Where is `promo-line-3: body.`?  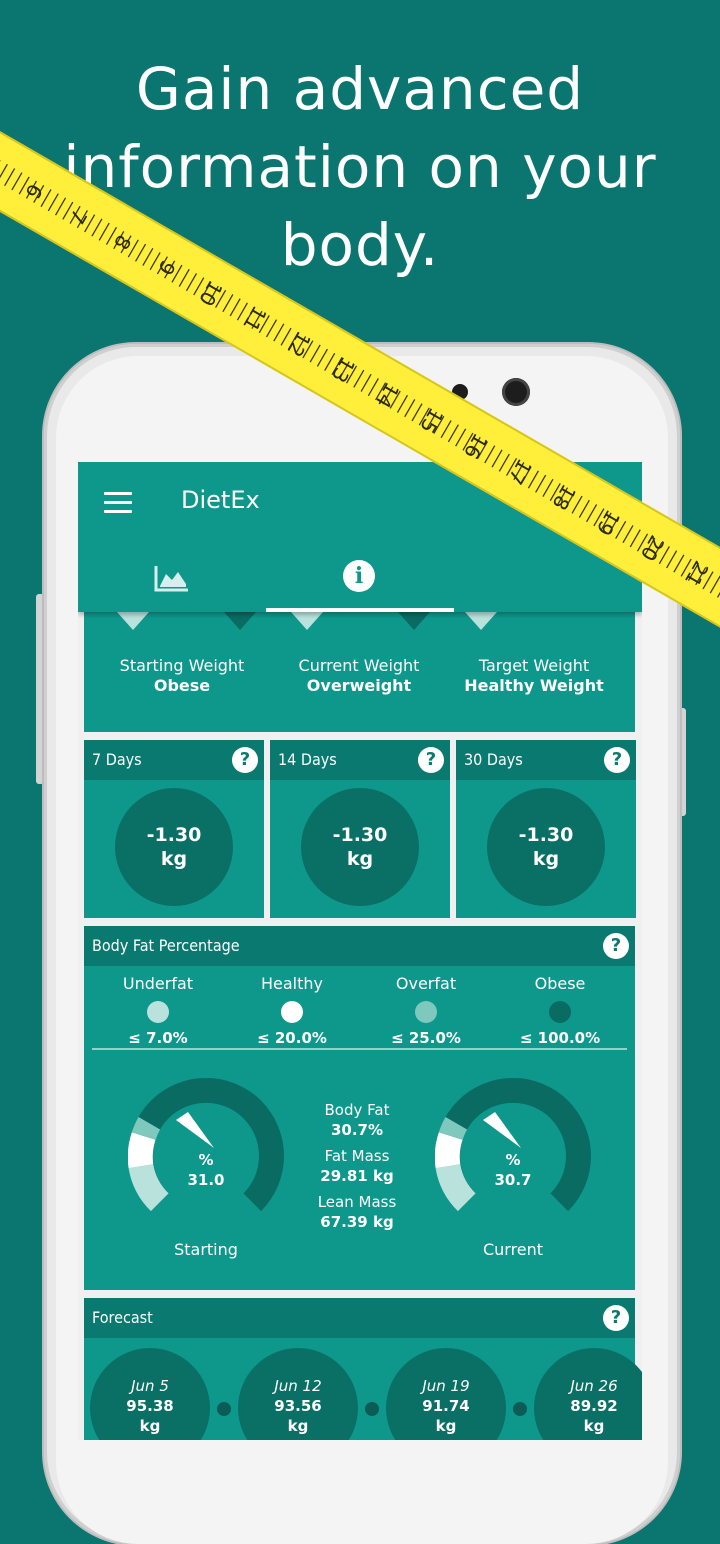 promo-line-3: body. is located at coordinates (360, 245).